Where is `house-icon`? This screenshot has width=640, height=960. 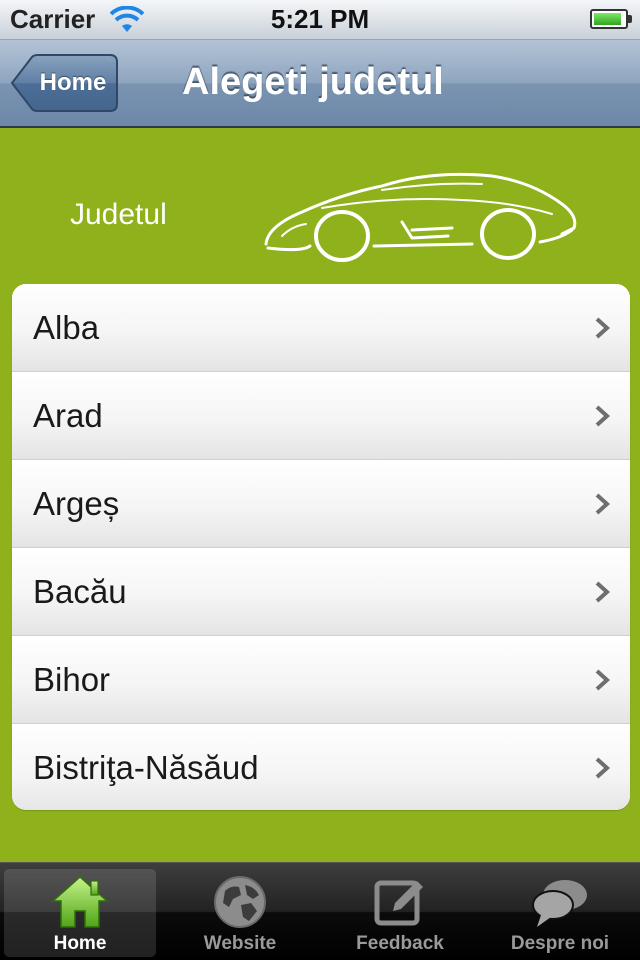 house-icon is located at coordinates (80, 901).